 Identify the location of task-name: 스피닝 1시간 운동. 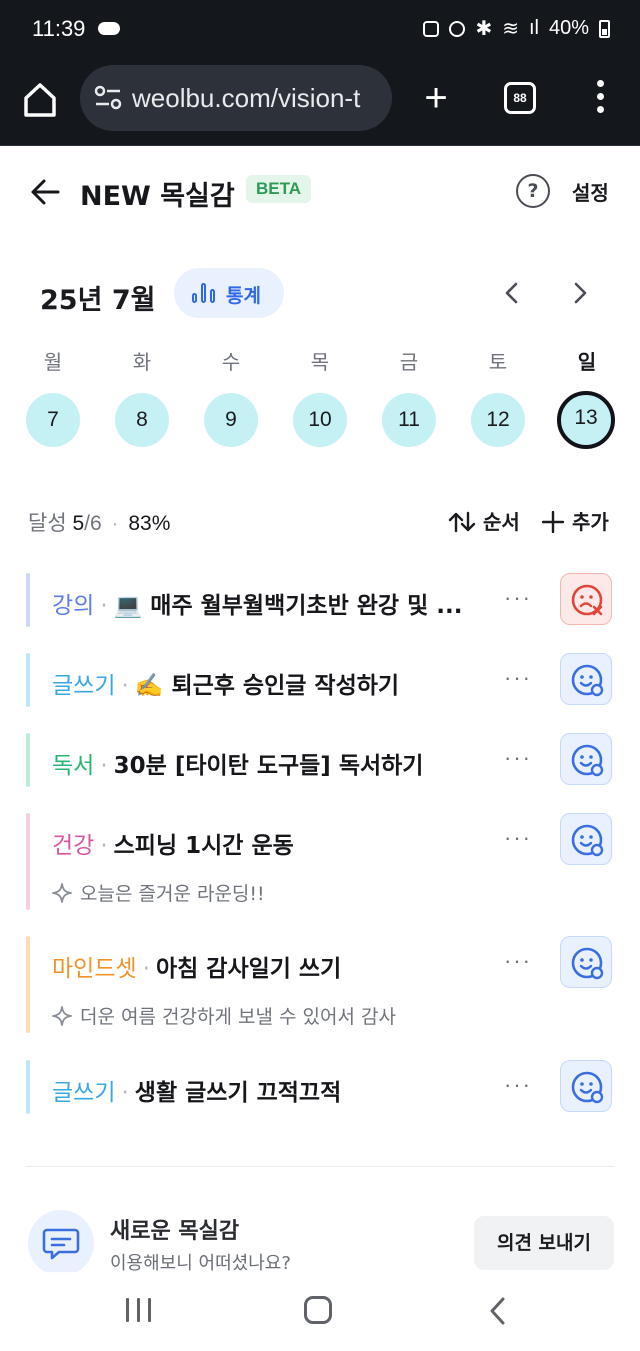
(203, 846).